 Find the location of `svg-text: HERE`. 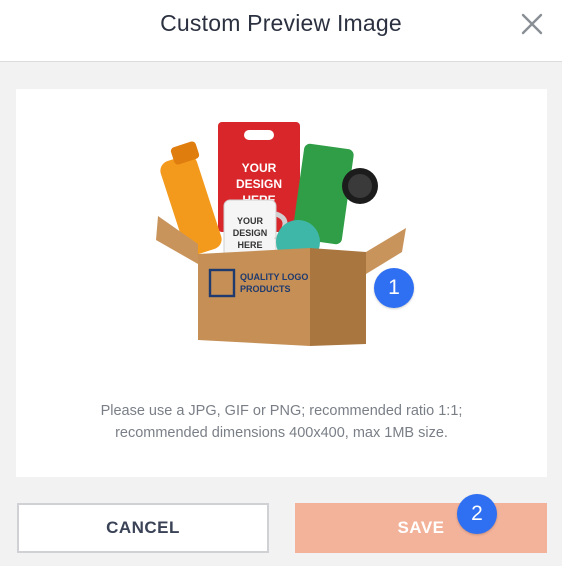

svg-text: HERE is located at coordinates (249, 245).